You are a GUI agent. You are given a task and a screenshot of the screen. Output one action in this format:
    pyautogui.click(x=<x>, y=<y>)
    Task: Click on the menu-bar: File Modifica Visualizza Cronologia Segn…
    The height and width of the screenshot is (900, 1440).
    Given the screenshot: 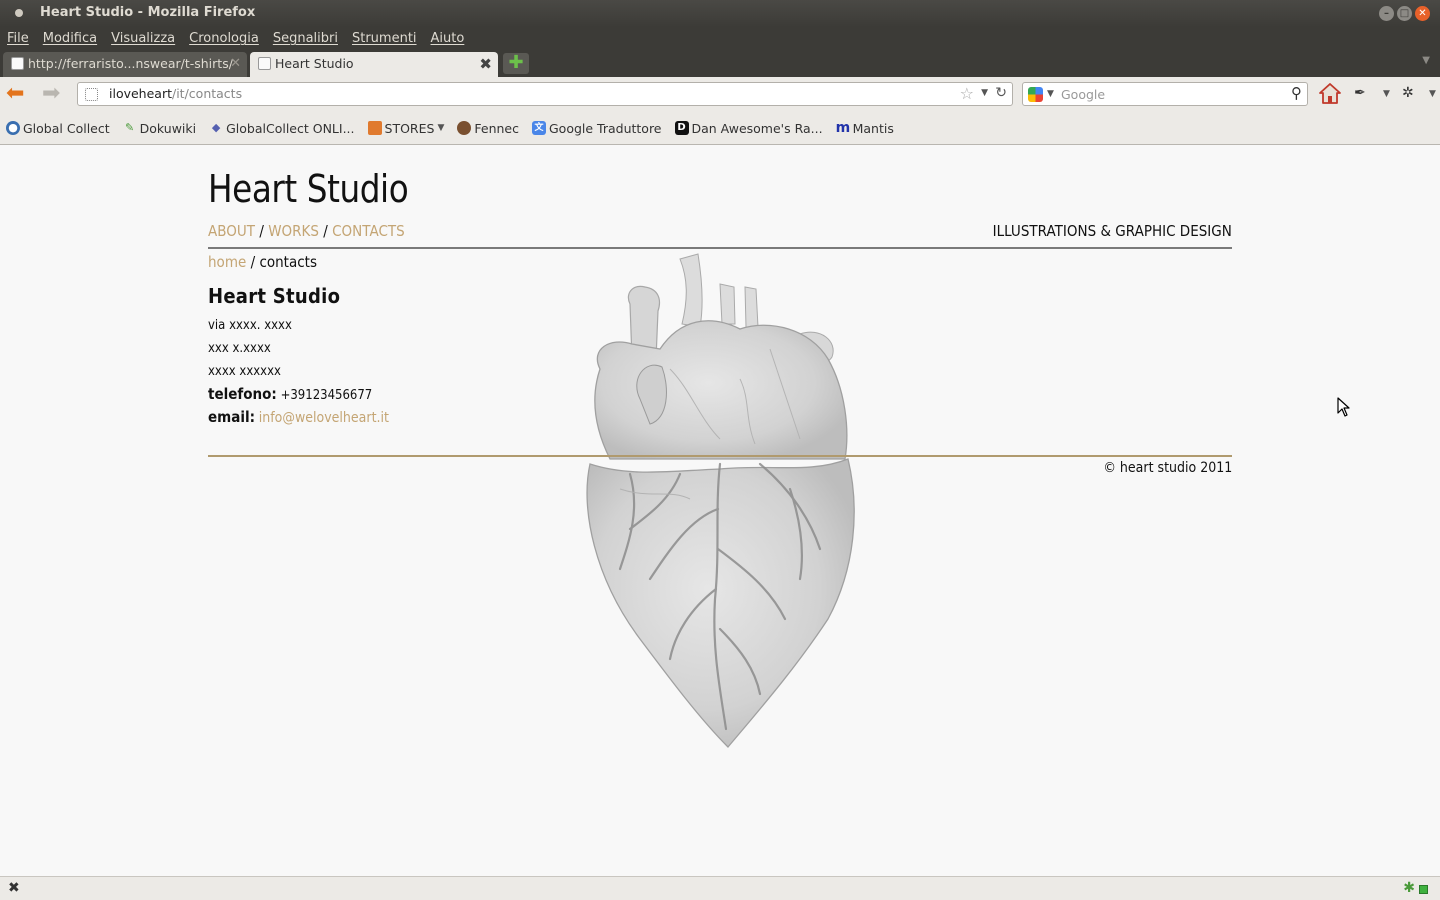 What is the action you would take?
    pyautogui.click(x=720, y=38)
    